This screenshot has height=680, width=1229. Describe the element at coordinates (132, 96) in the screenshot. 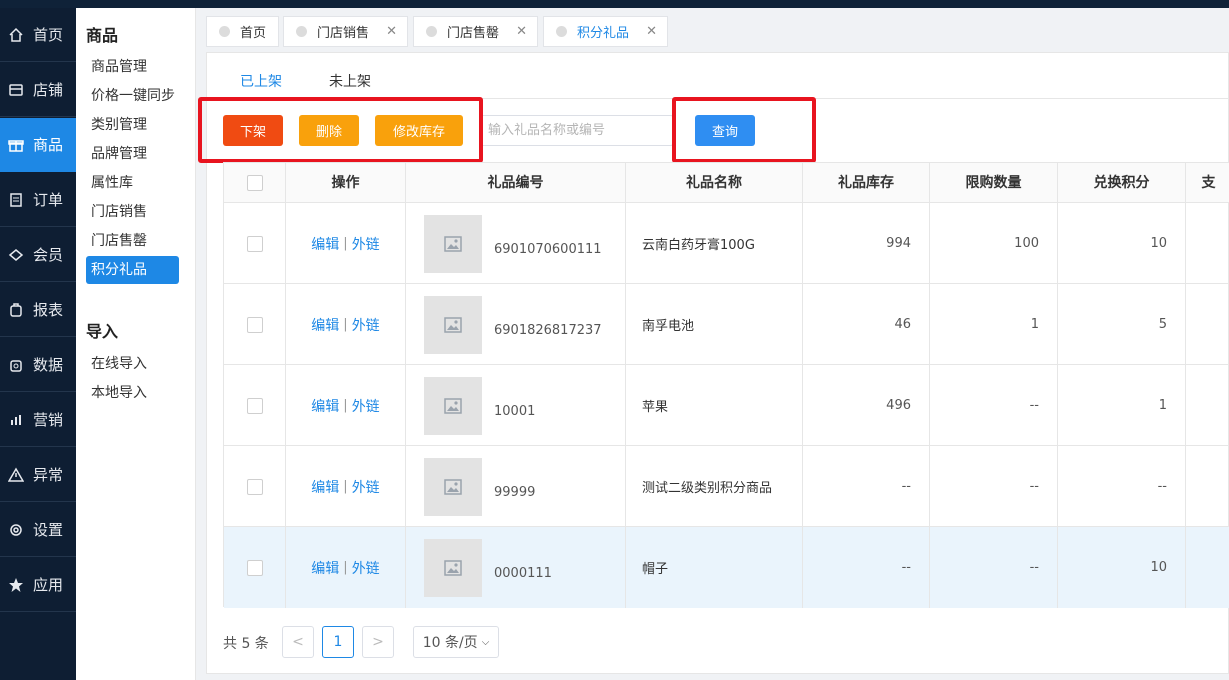

I see `submenu-item-price-sync: 价格一键同步` at that location.